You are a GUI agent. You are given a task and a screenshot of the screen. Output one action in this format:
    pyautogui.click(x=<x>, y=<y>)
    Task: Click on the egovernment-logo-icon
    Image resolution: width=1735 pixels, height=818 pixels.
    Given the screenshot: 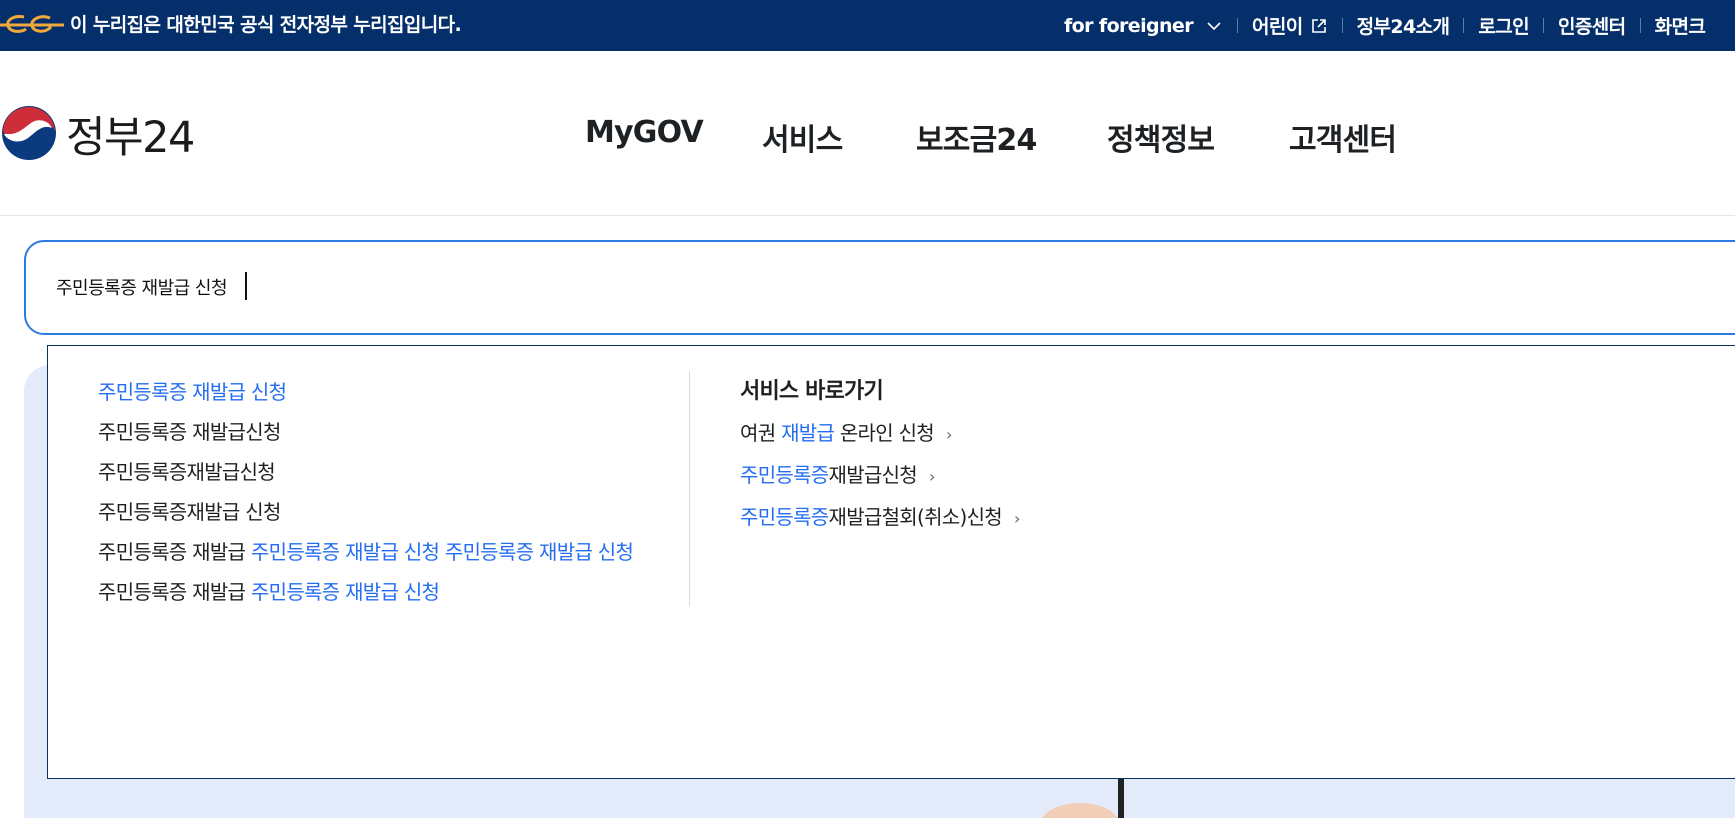 What is the action you would take?
    pyautogui.click(x=32, y=24)
    